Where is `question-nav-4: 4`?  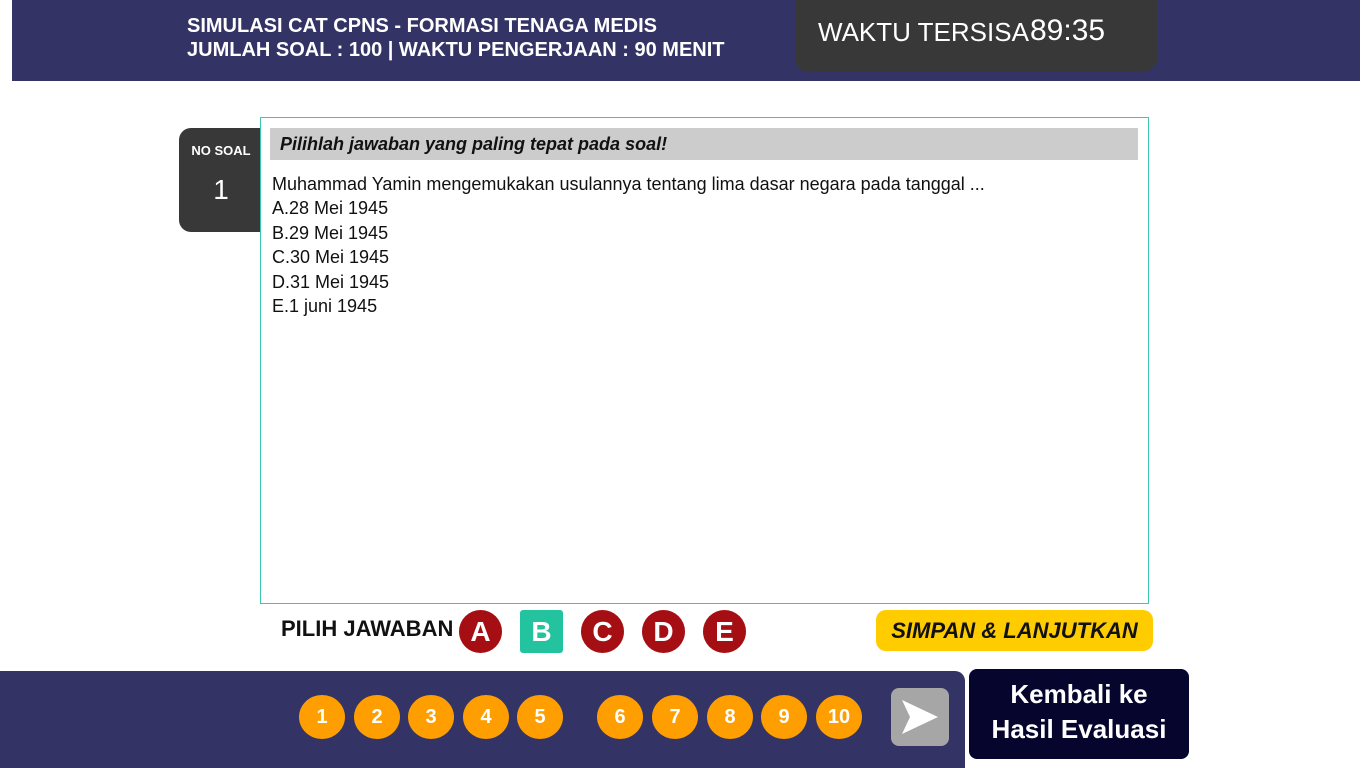
question-nav-4: 4 is located at coordinates (486, 717).